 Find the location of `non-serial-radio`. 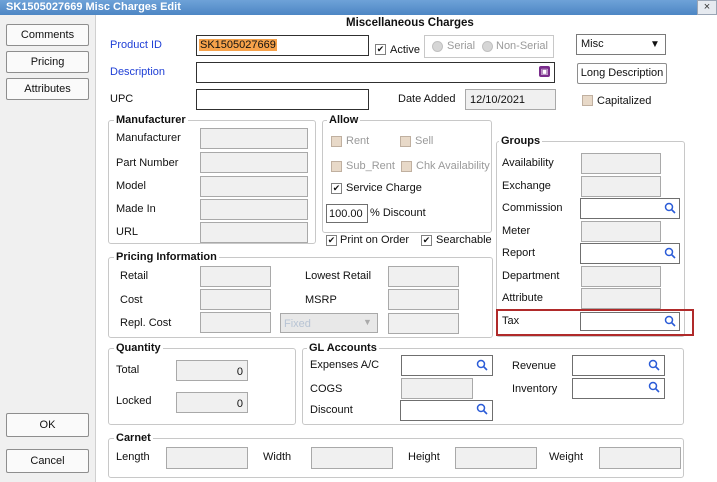

non-serial-radio is located at coordinates (487, 46).